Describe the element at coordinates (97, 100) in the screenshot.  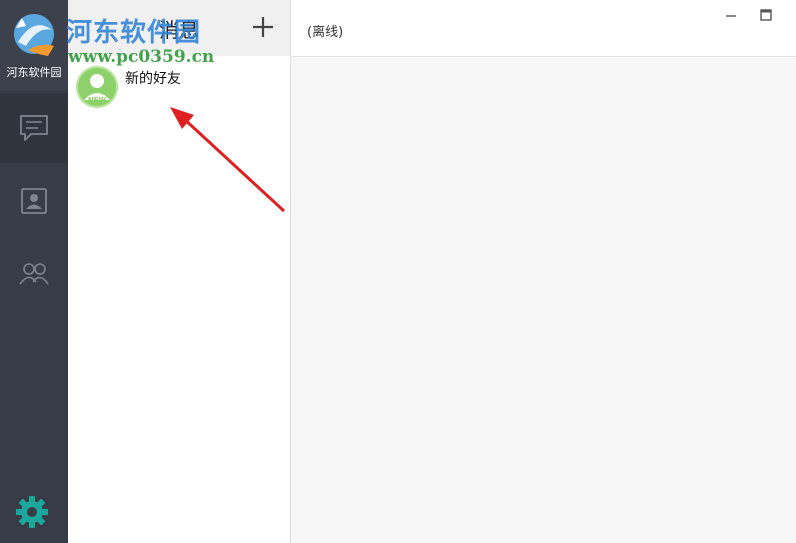
I see `new-badge: NEW` at that location.